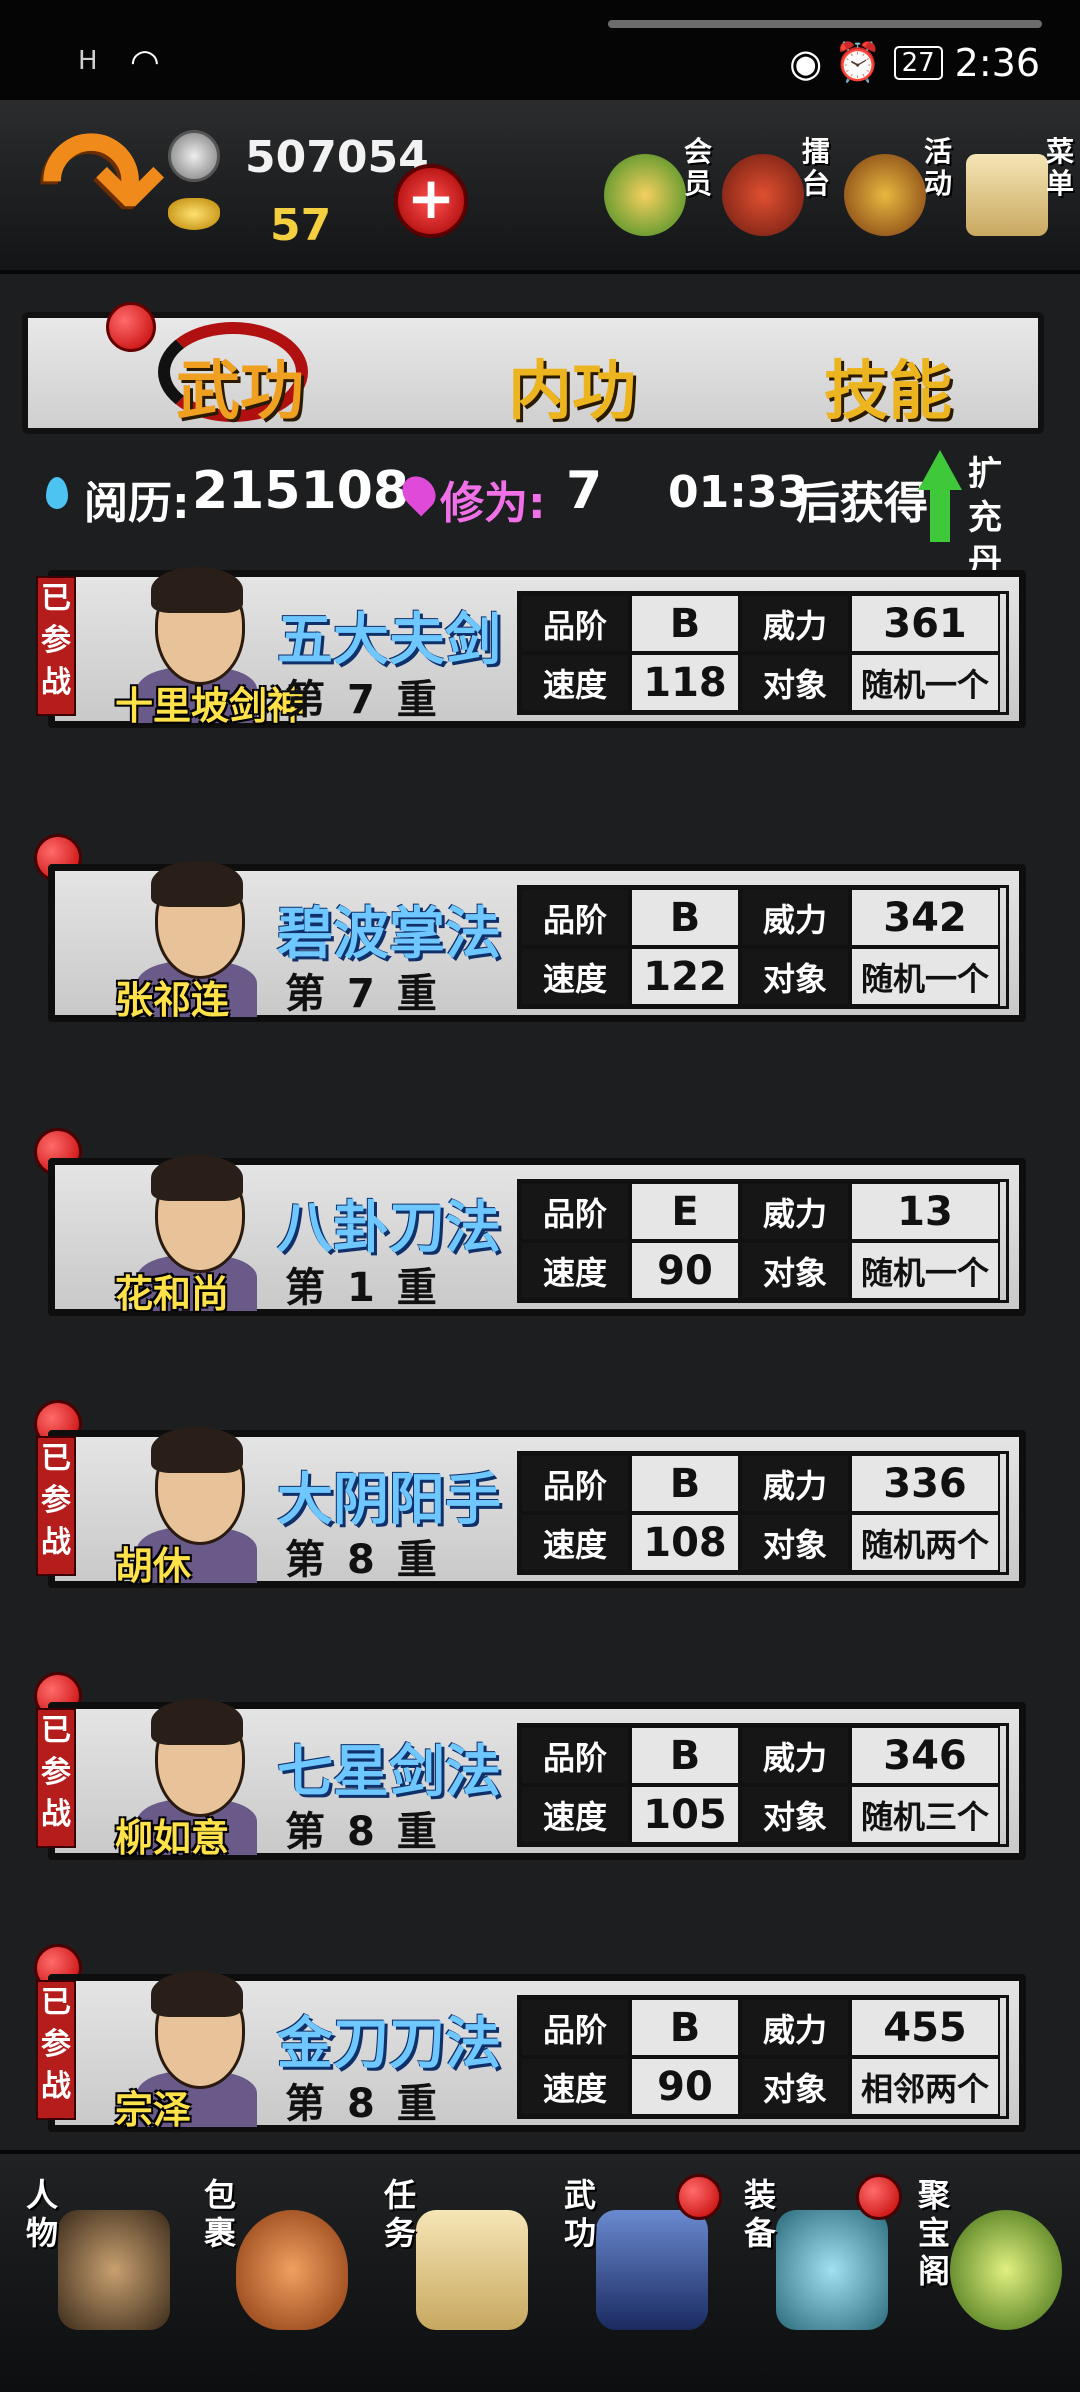 The image size is (1080, 2392). What do you see at coordinates (925, 917) in the screenshot?
I see `power-value: 342` at bounding box center [925, 917].